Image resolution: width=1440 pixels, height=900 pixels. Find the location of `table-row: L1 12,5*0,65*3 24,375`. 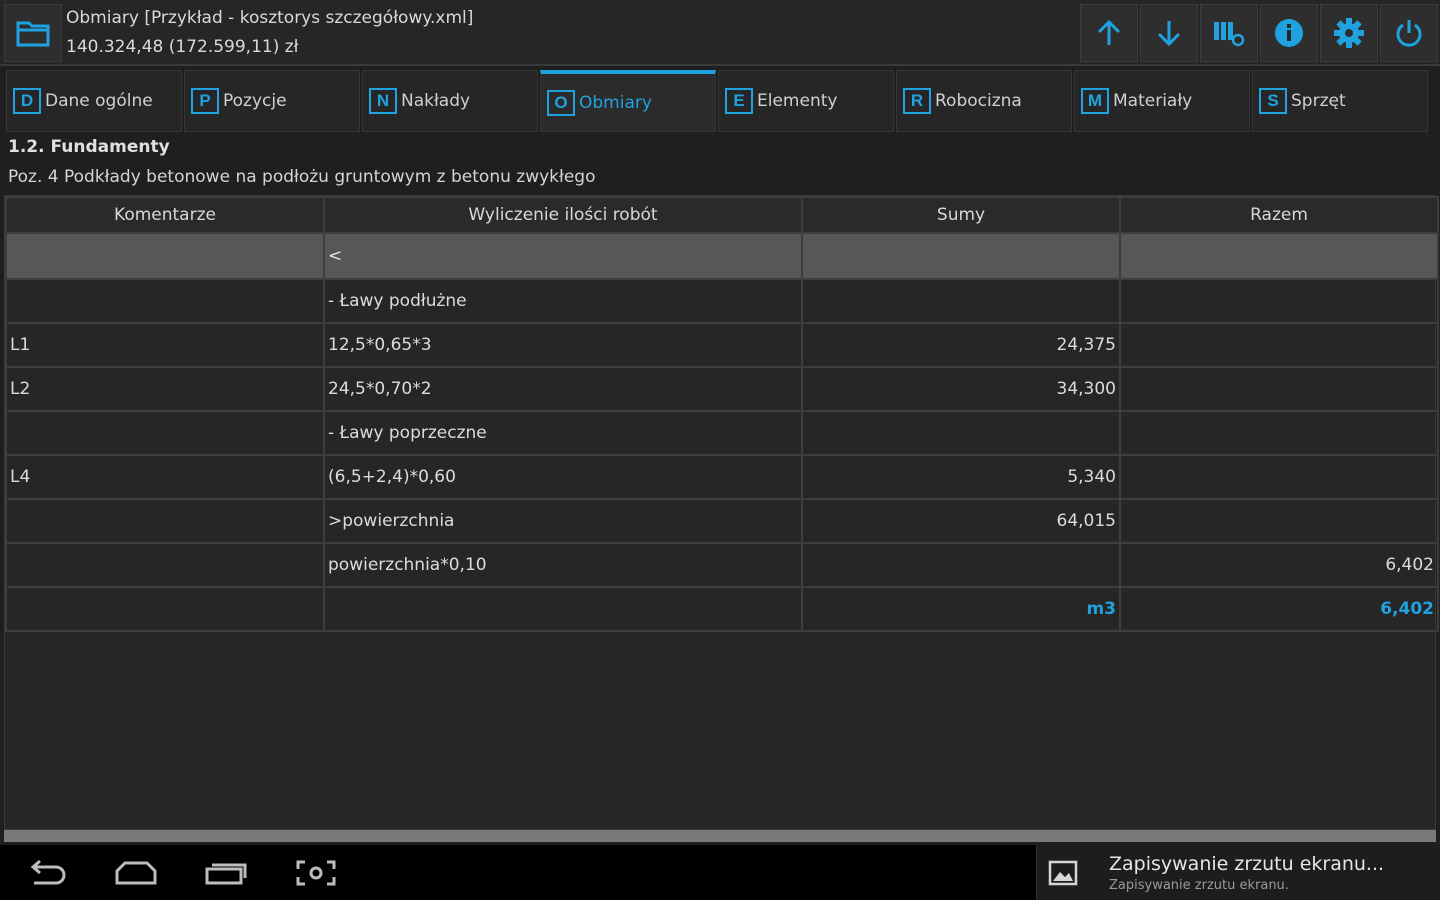

table-row: L1 12,5*0,65*3 24,375 is located at coordinates (722, 345).